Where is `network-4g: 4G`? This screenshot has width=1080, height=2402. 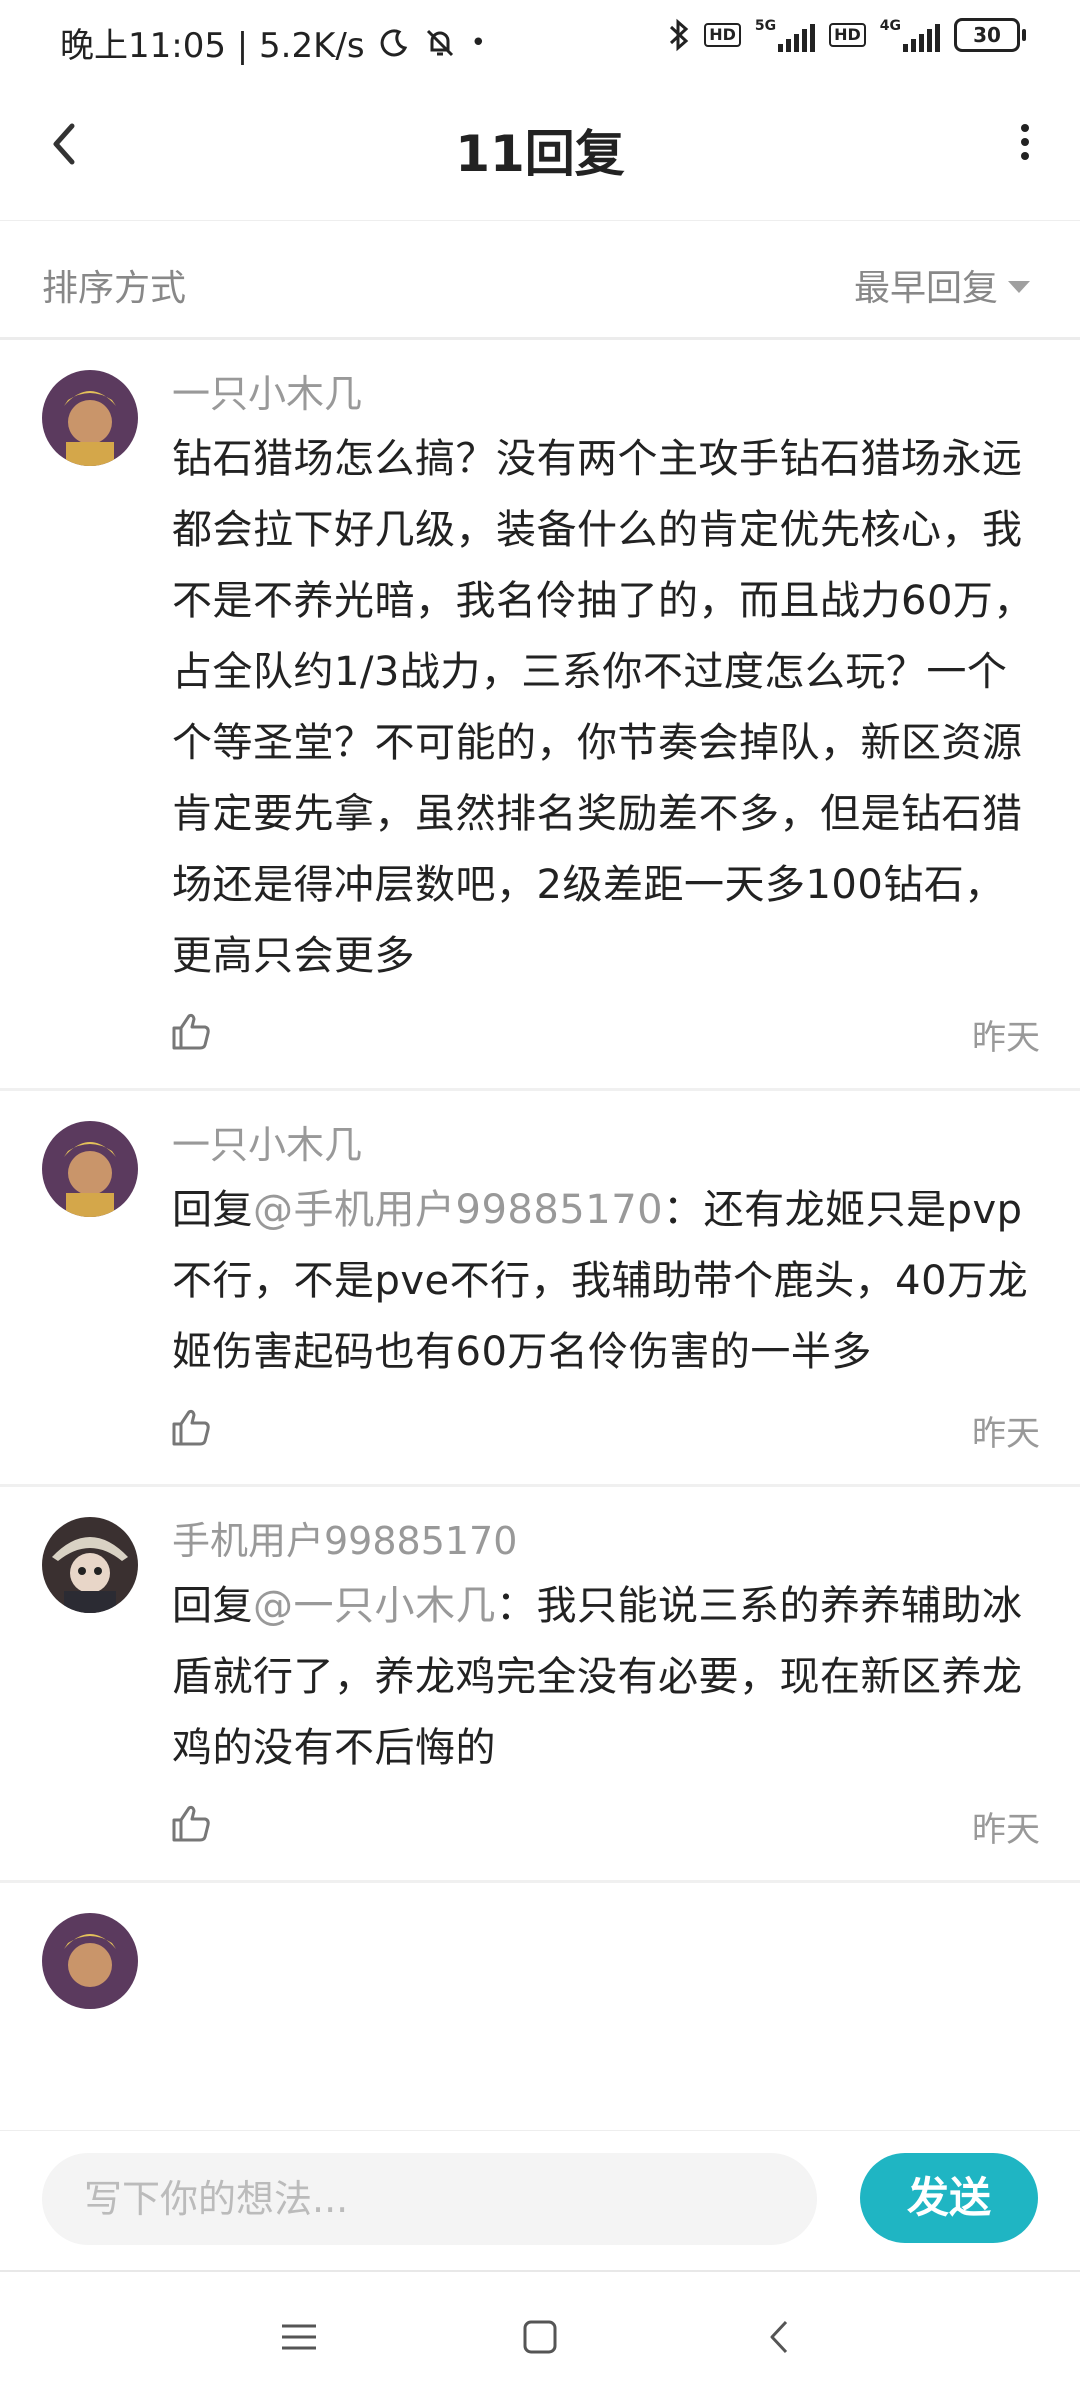 network-4g: 4G is located at coordinates (910, 35).